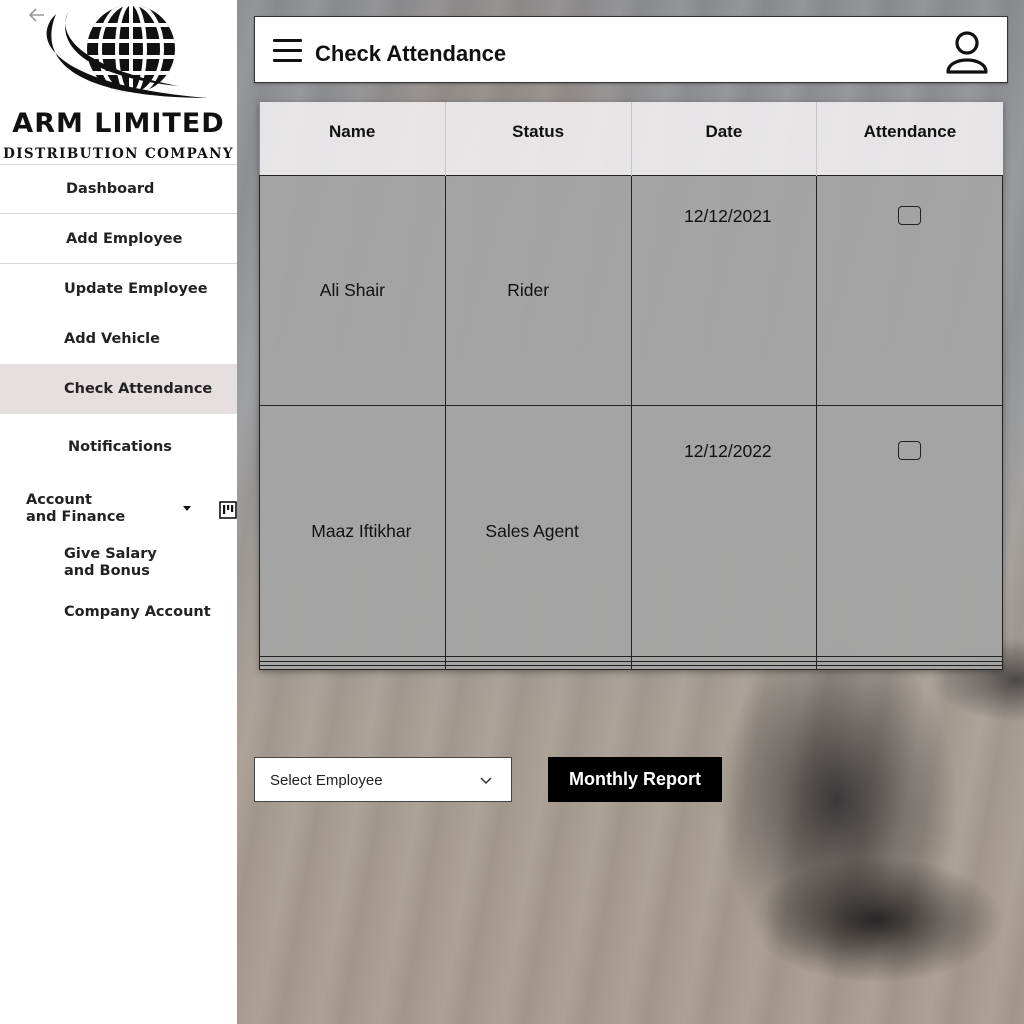  I want to click on table-header-row: Name Status Date Attendance, so click(631, 138).